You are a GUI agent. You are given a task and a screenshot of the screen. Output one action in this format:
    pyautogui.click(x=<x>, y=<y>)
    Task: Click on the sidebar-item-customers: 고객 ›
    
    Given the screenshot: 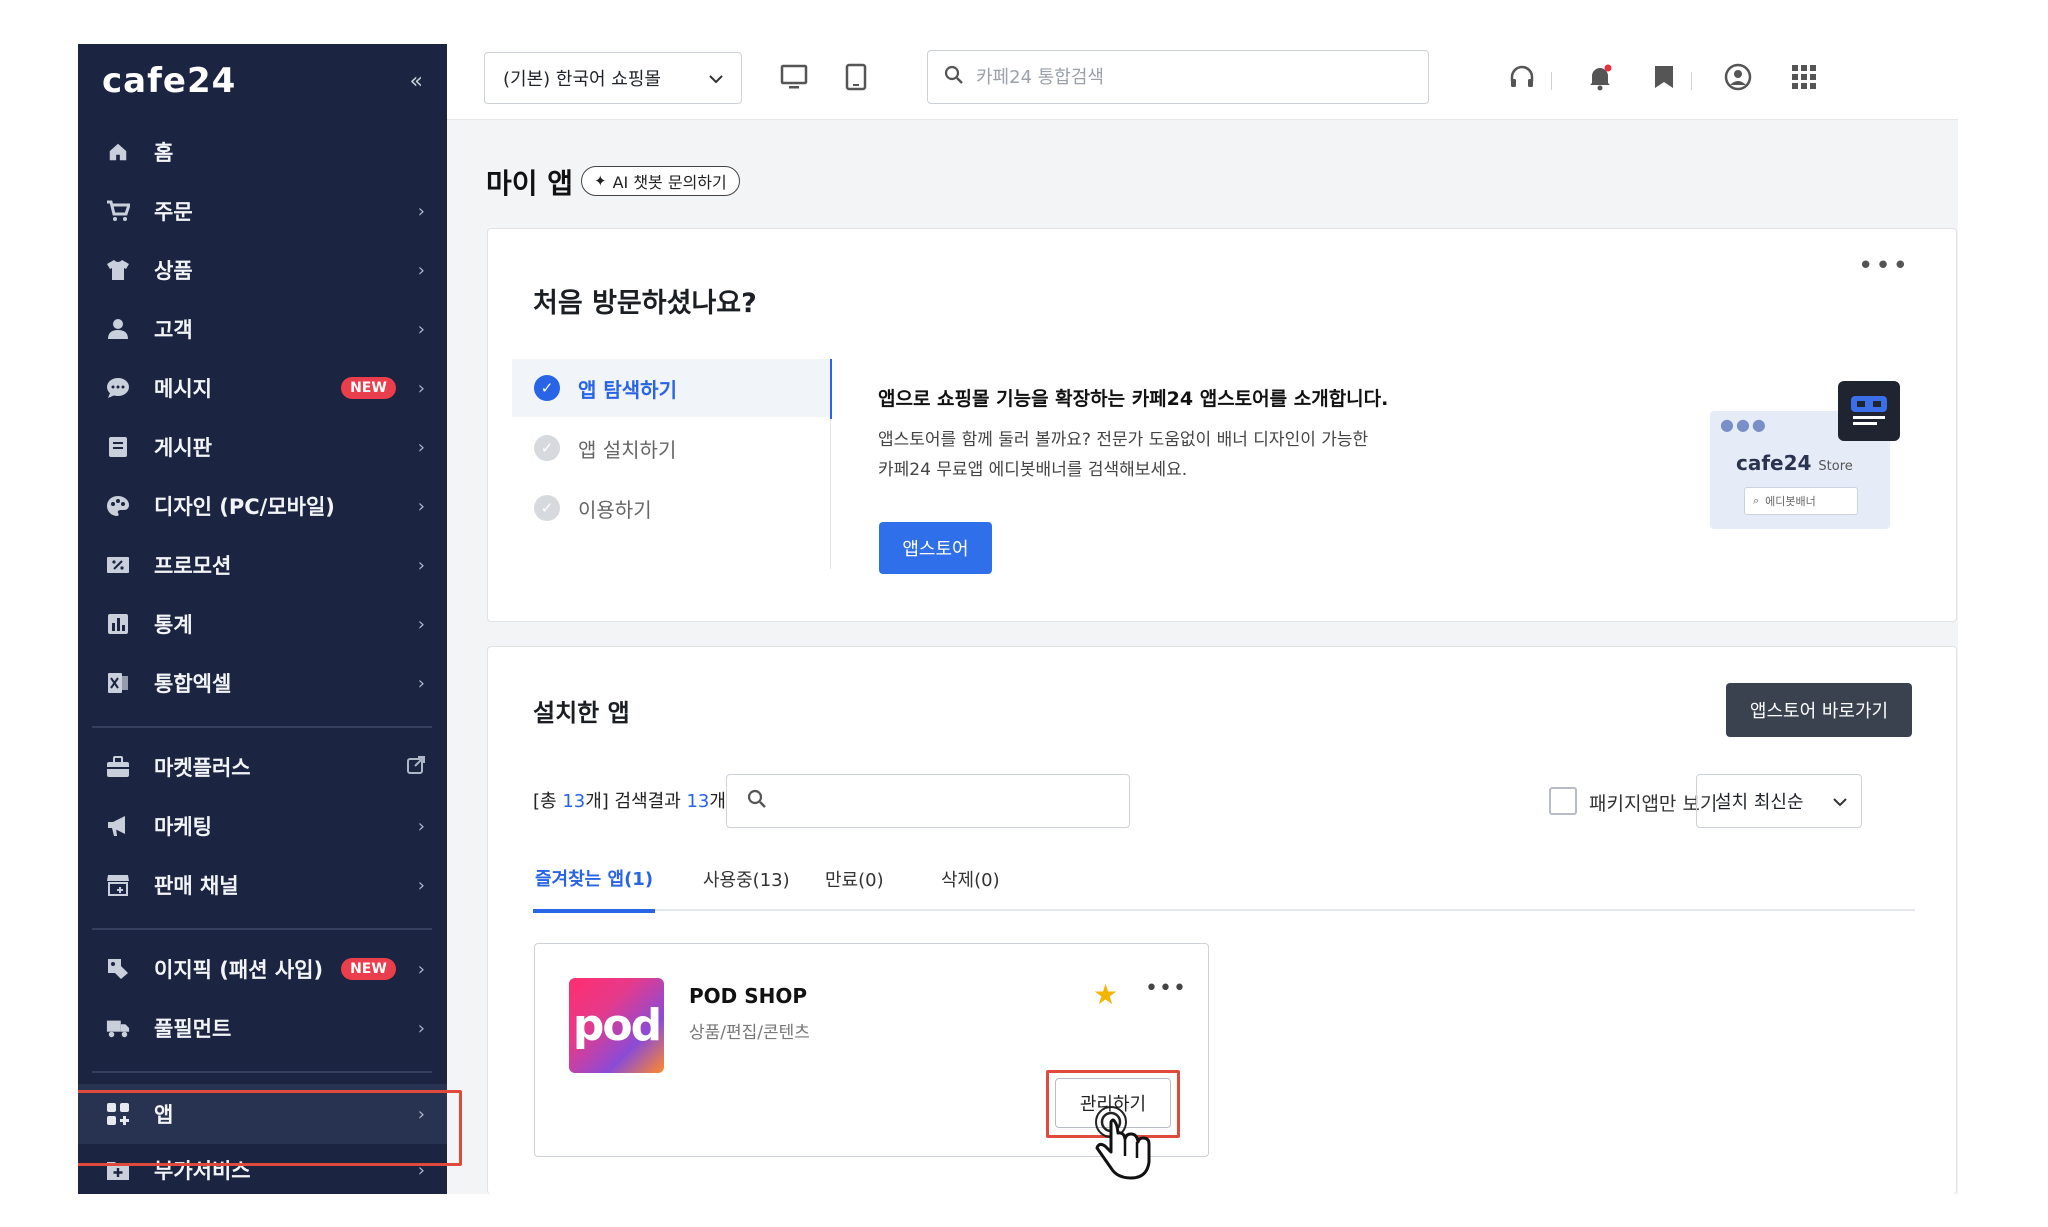 What is the action you would take?
    pyautogui.click(x=262, y=329)
    